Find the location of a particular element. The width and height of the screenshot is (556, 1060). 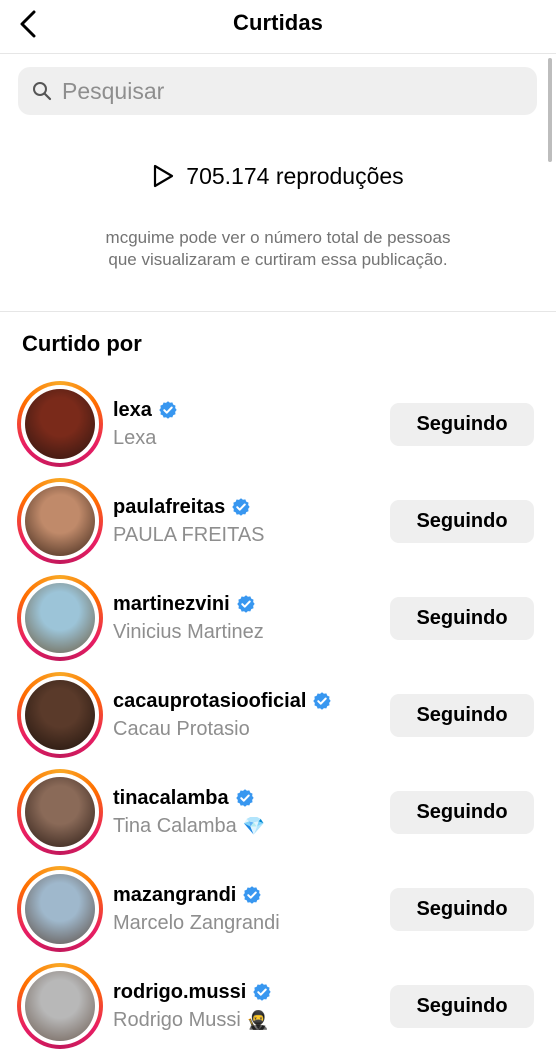

play-icon is located at coordinates (164, 177).